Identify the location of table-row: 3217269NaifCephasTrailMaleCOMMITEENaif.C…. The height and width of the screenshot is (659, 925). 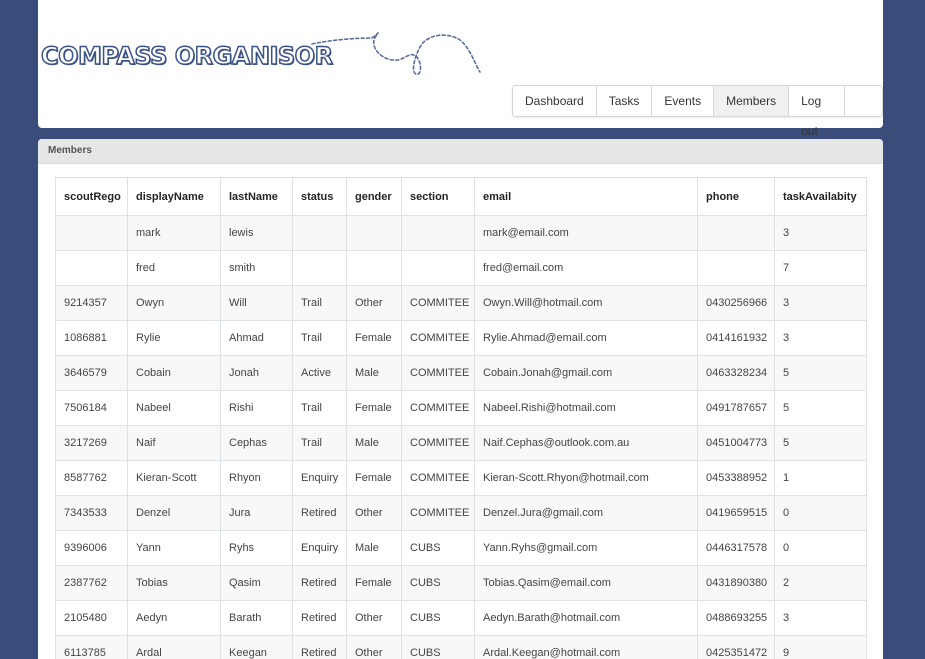
(461, 443).